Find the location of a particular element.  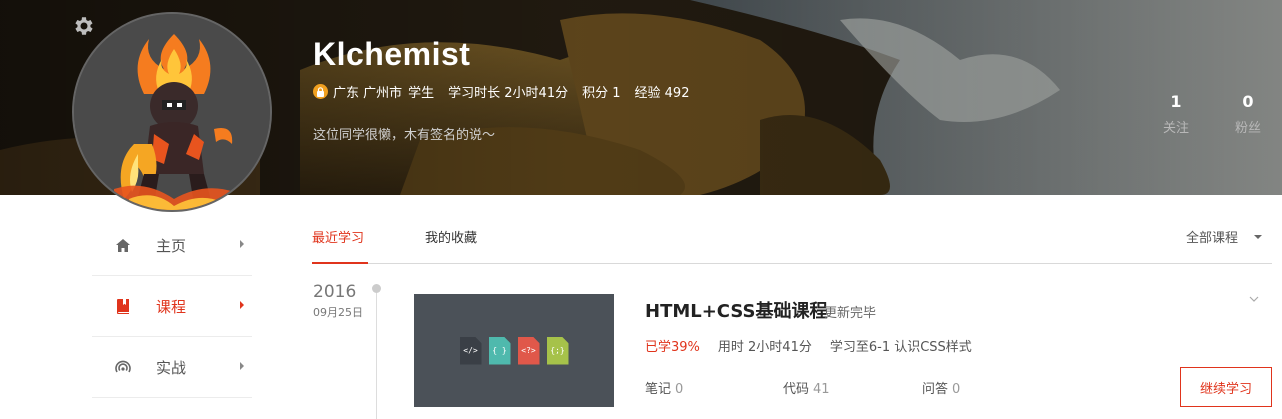

script-file-icon: {;} is located at coordinates (557, 350).